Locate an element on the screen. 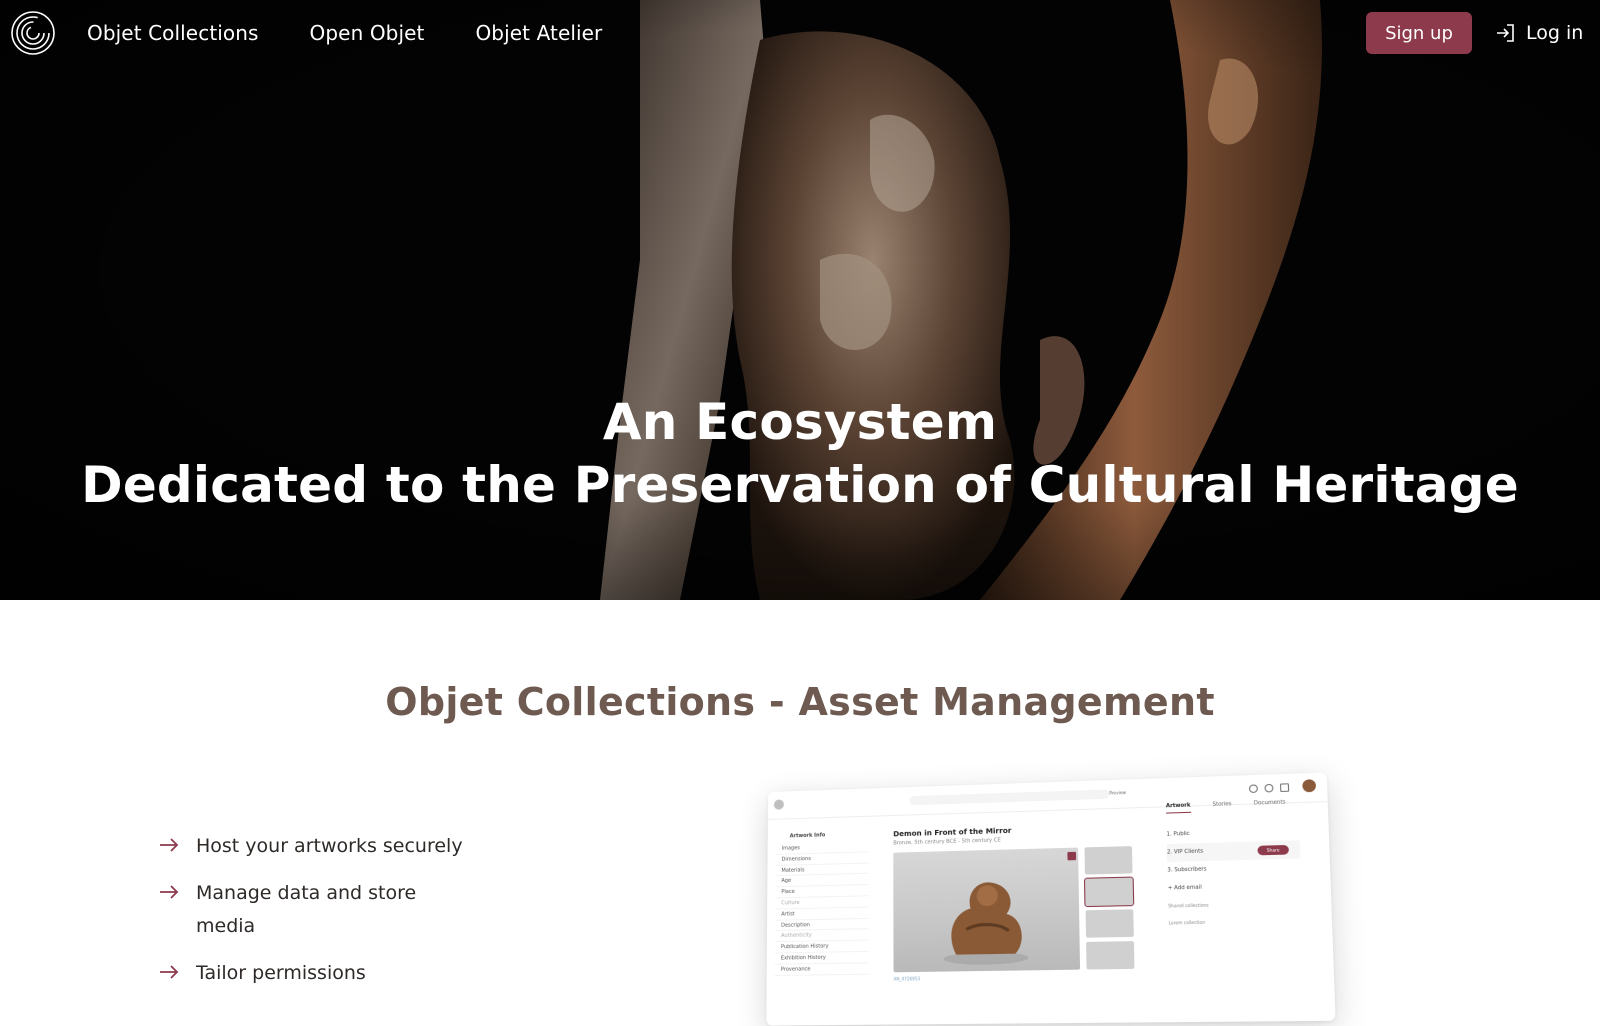 The image size is (1600, 1026). mockup-preview-label: Preview is located at coordinates (1118, 792).